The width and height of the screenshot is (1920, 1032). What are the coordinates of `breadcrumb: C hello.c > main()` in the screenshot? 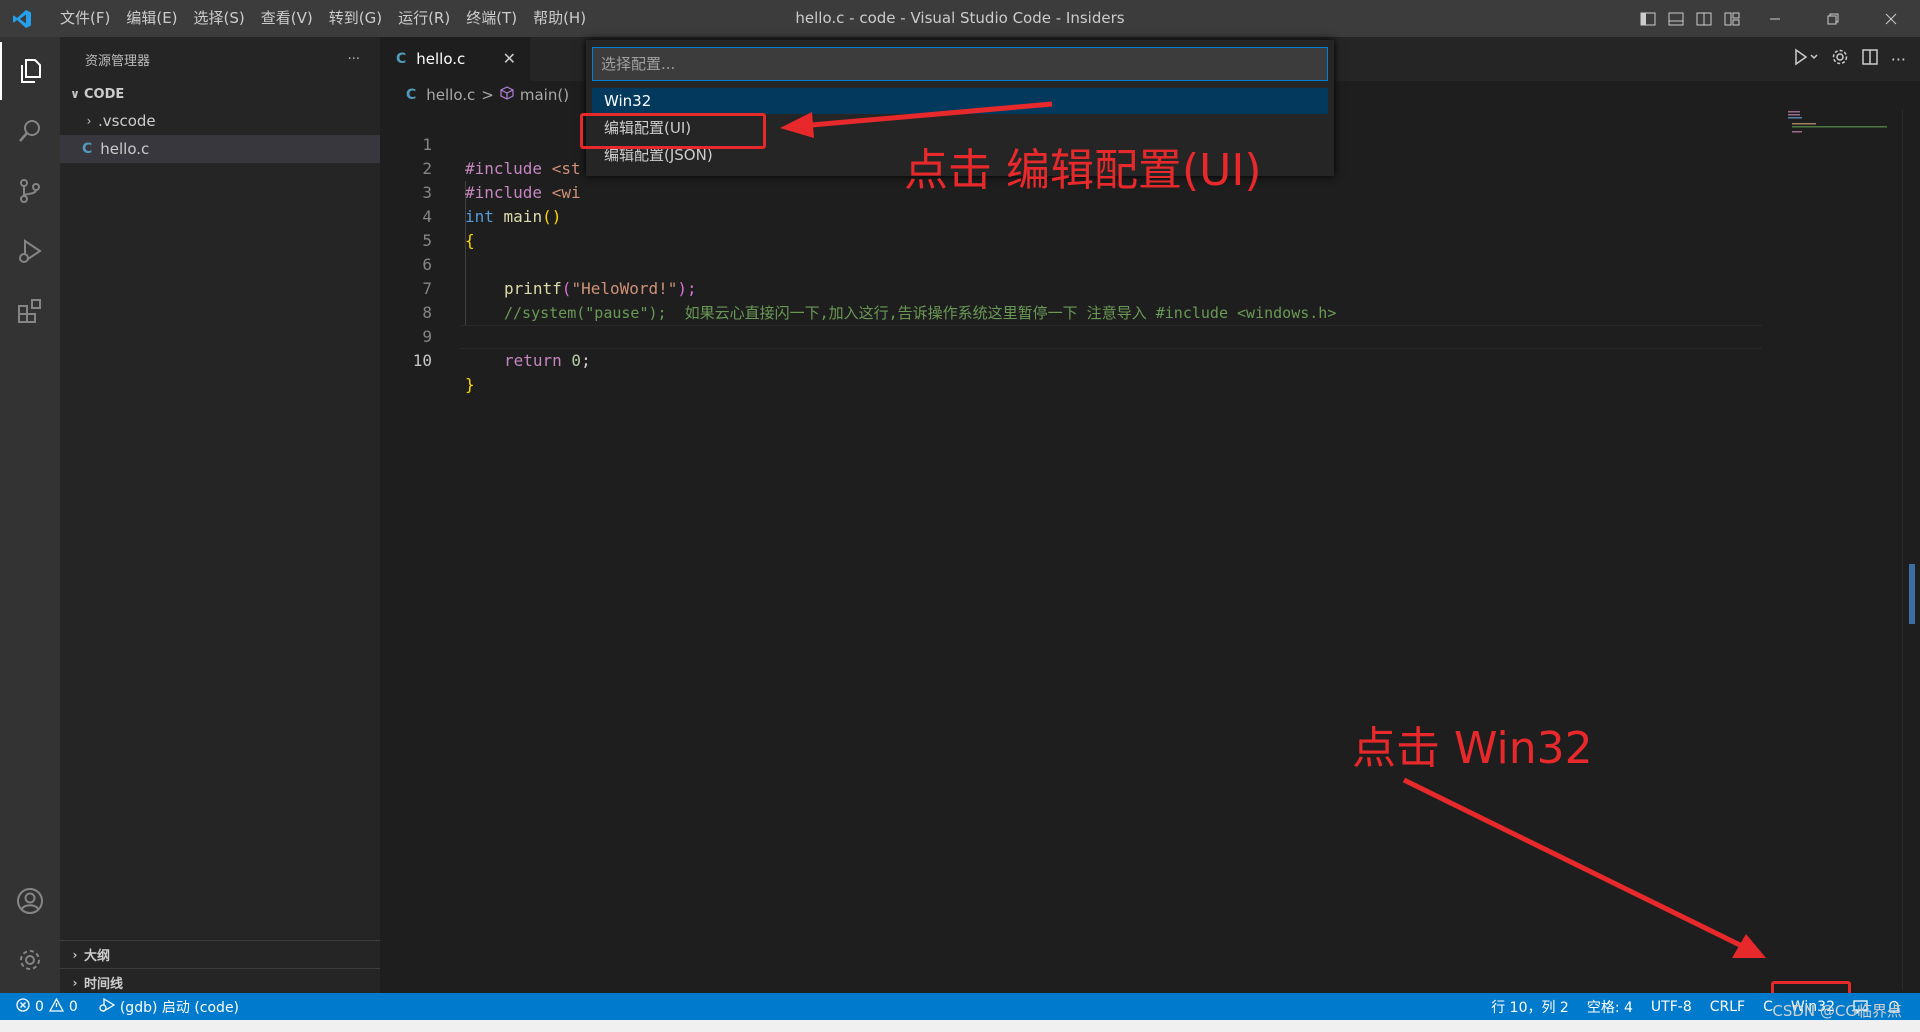 It's located at (474, 95).